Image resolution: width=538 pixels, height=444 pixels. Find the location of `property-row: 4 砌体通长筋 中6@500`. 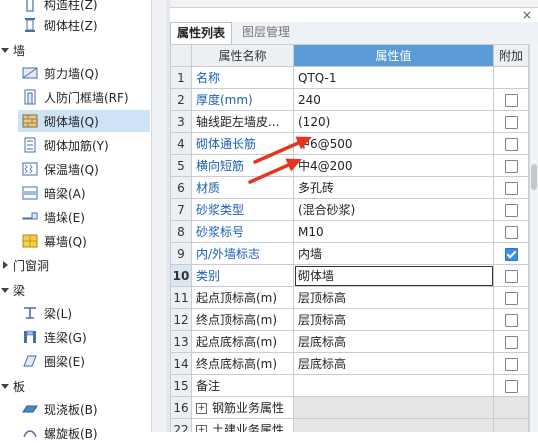

property-row: 4 砌体通长筋 中6@500 is located at coordinates (349, 143).